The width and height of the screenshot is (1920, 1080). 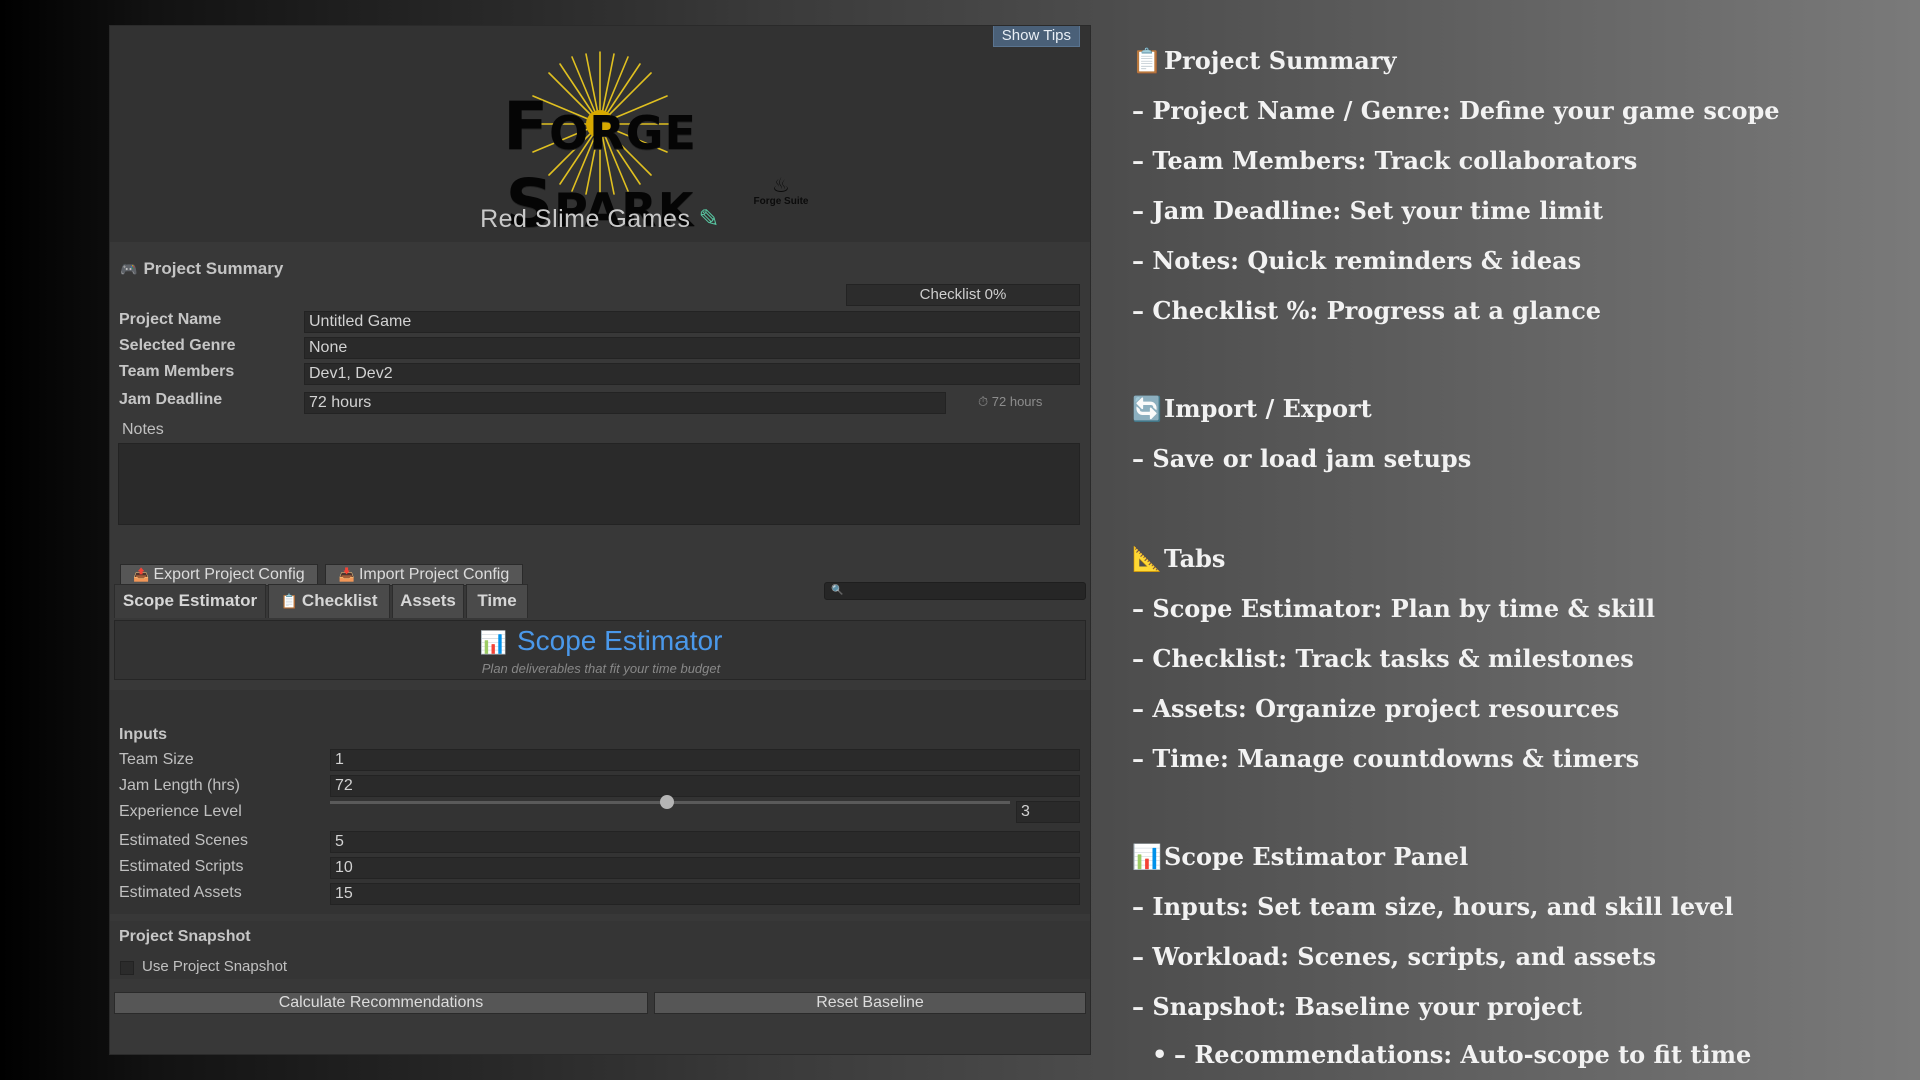 I want to click on project-name-field: Untitled Game, so click(x=692, y=322).